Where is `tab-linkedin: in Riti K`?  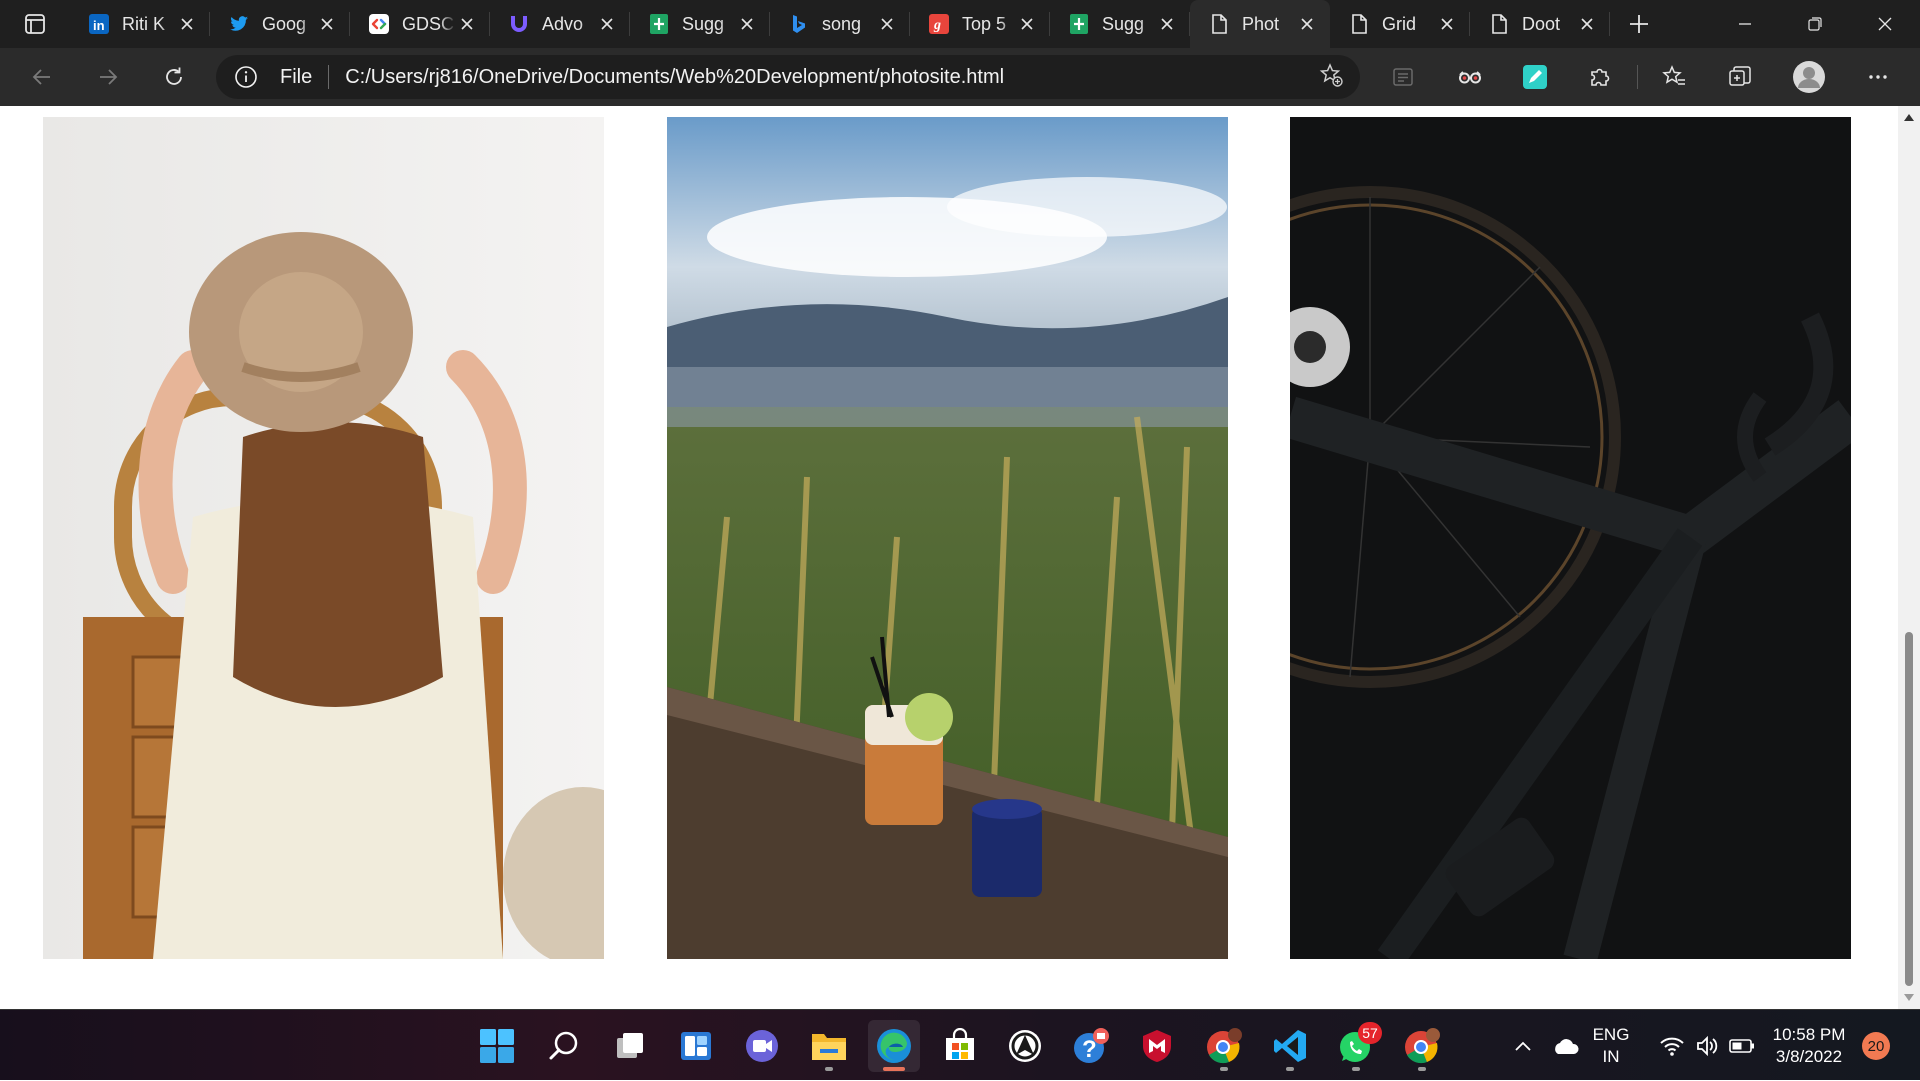
tab-linkedin: in Riti K is located at coordinates (140, 24).